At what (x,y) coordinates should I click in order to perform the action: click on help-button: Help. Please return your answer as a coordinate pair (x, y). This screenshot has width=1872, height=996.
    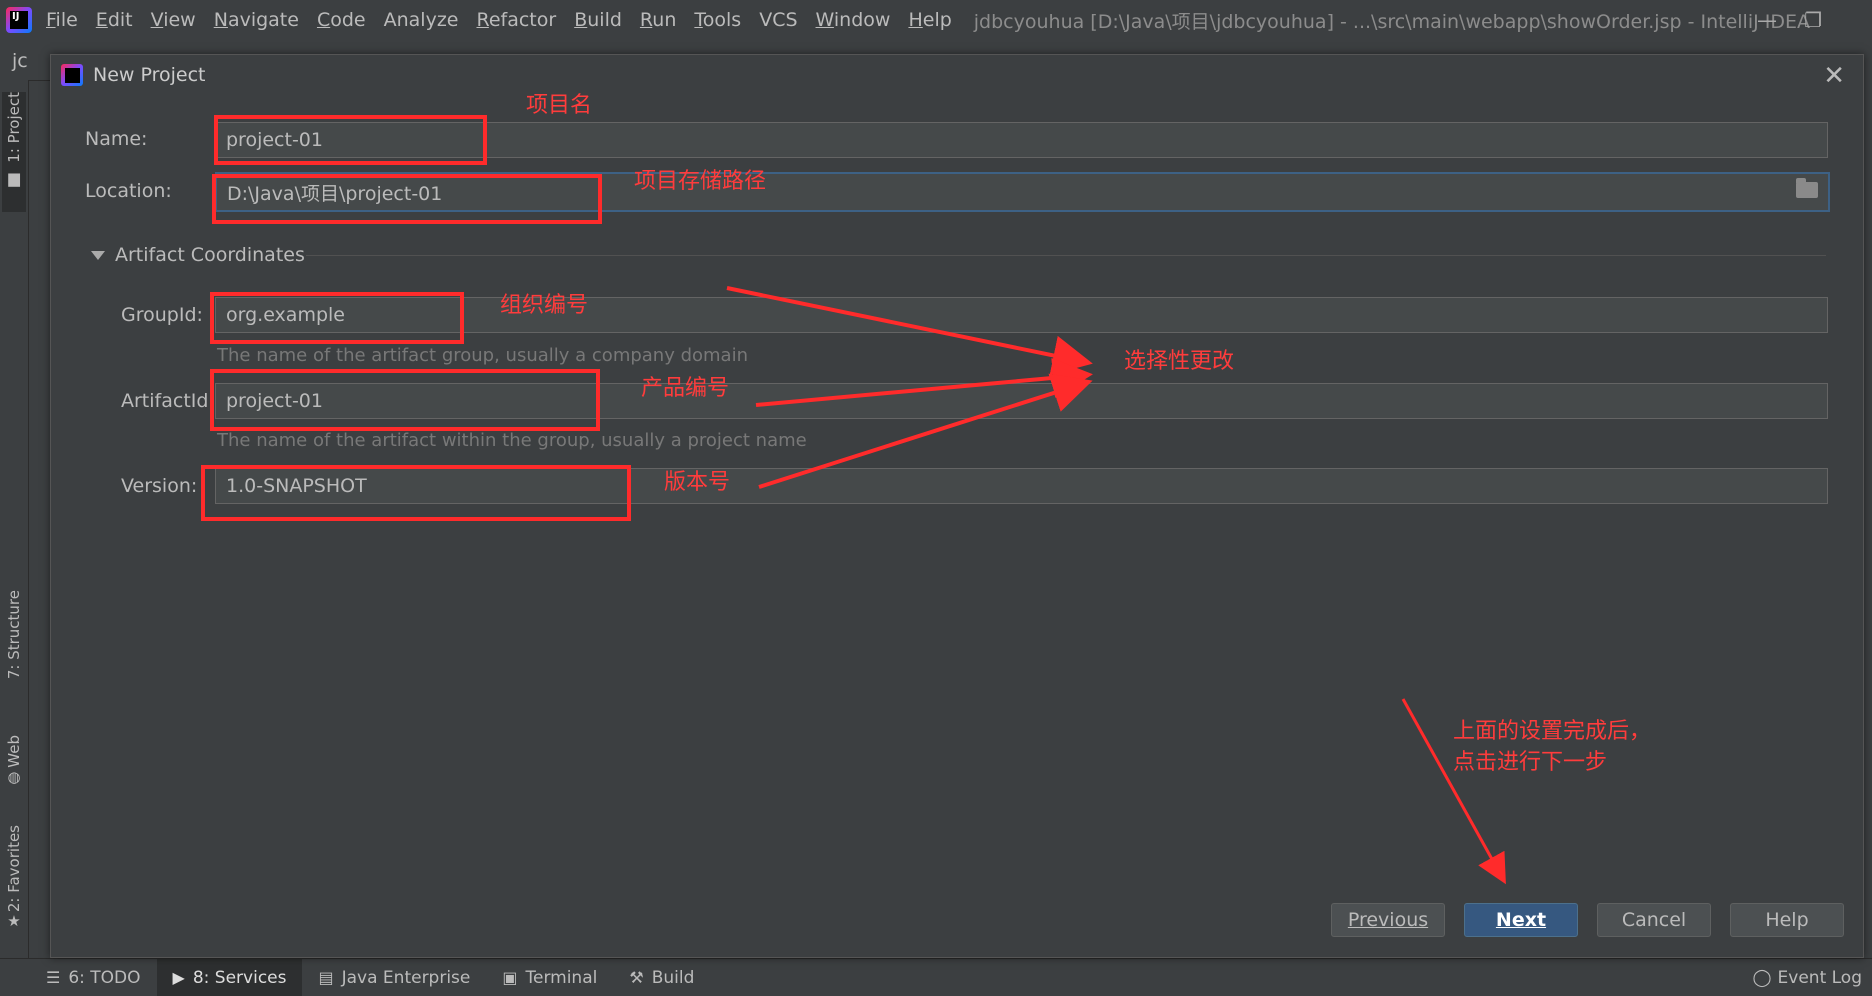
    Looking at the image, I should click on (1787, 920).